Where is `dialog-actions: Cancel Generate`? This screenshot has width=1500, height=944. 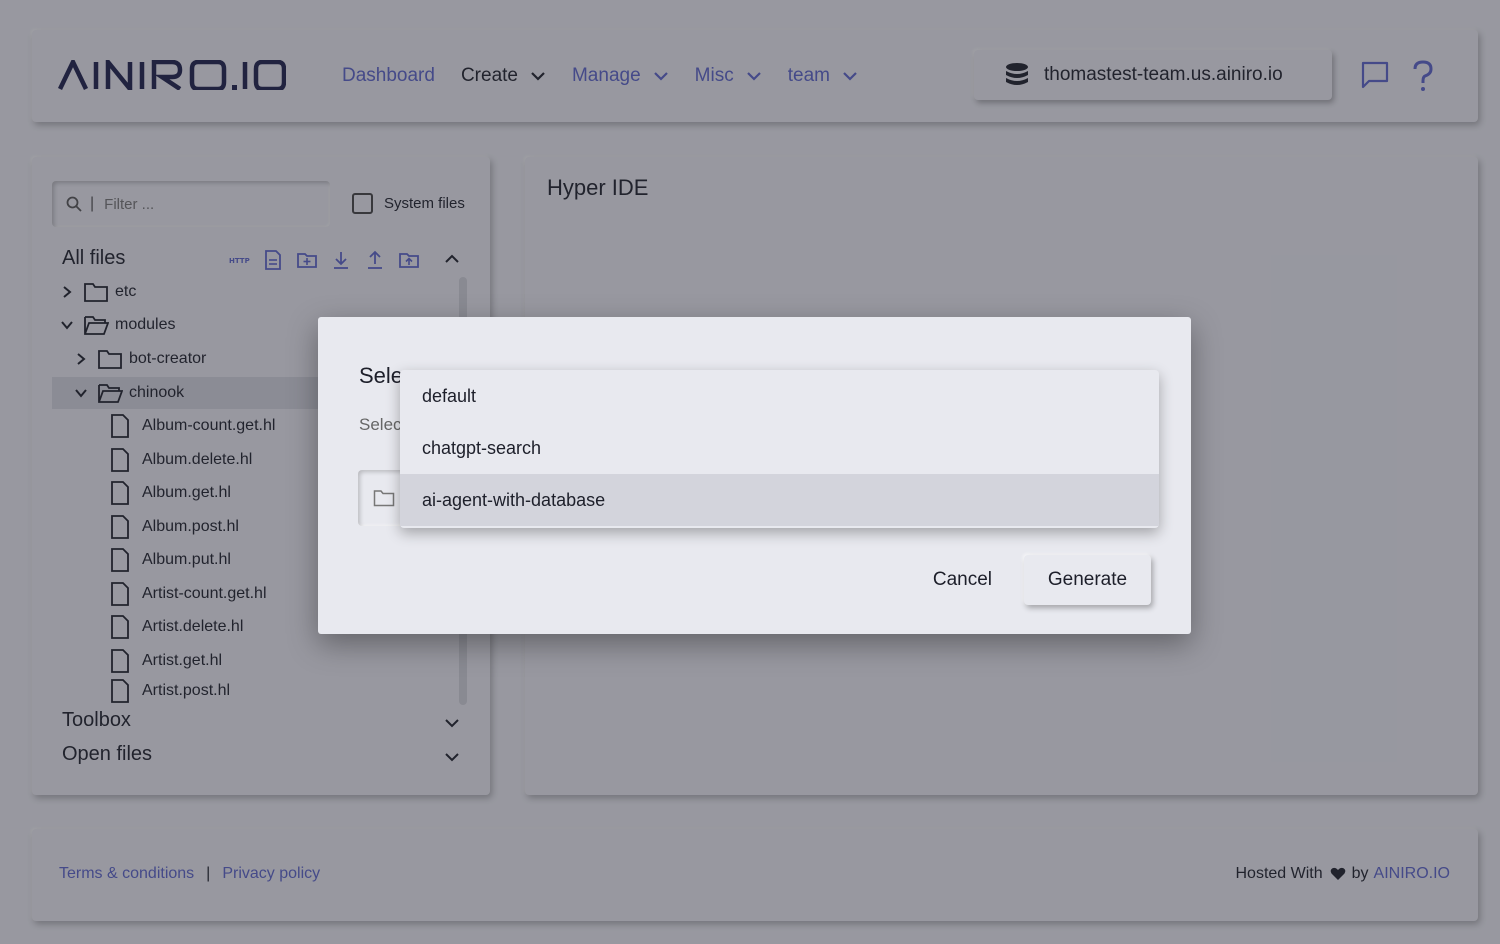 dialog-actions: Cancel Generate is located at coordinates (1042, 580).